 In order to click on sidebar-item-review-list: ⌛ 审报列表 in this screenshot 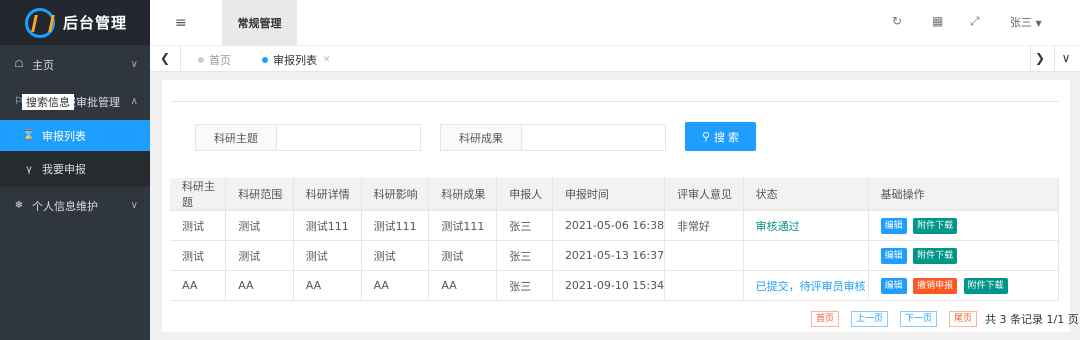, I will do `click(75, 135)`.